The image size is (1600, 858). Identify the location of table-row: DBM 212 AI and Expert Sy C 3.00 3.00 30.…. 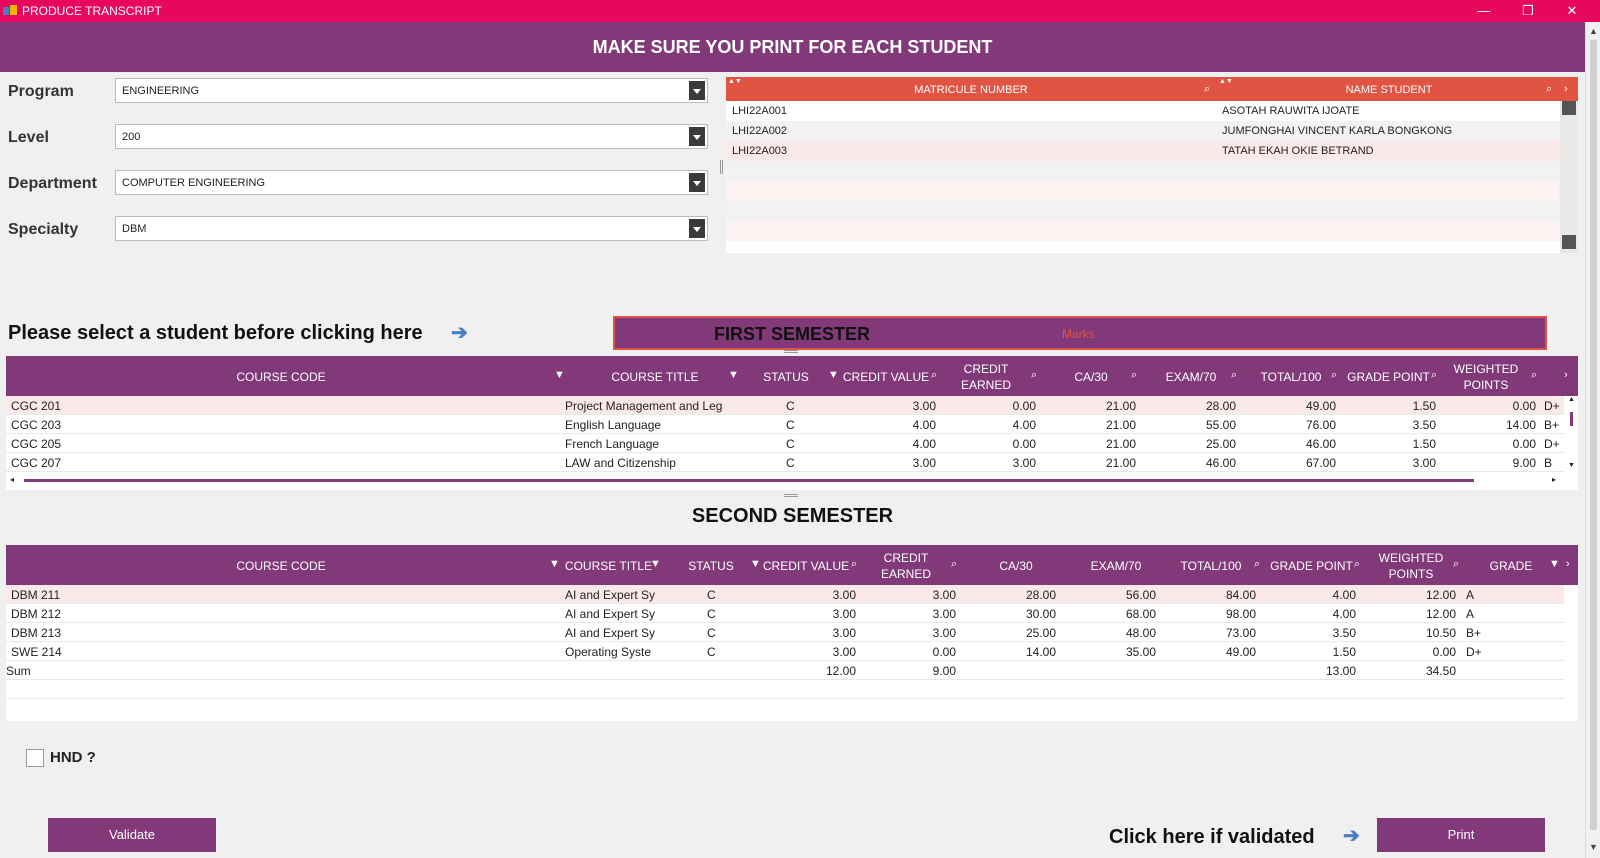
(785, 613).